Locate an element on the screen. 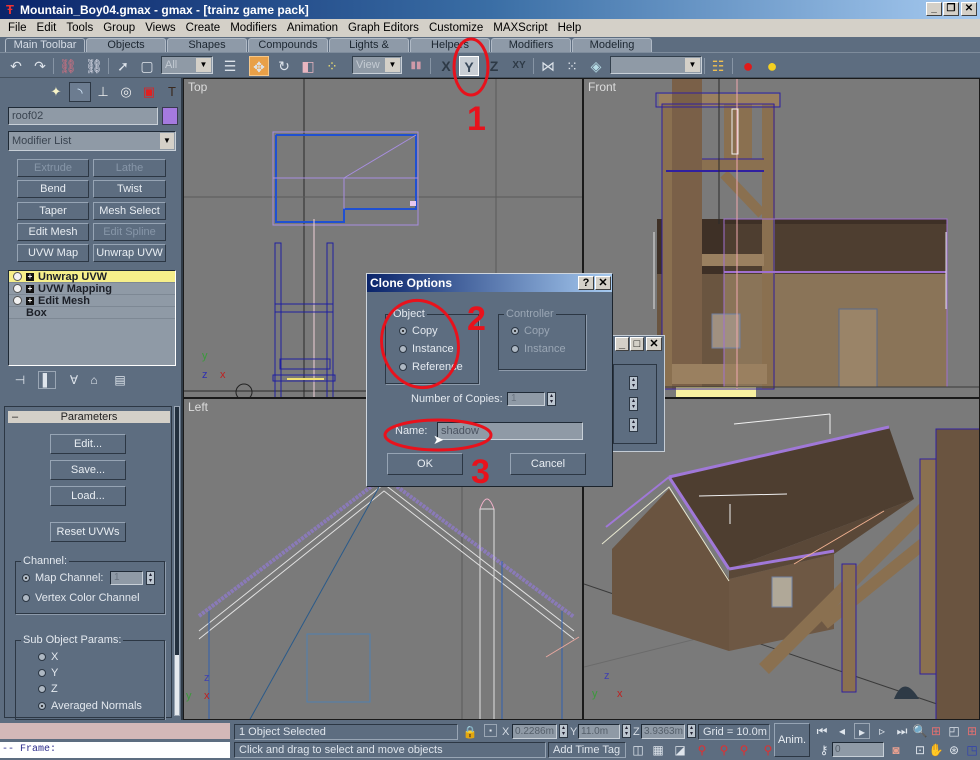 The height and width of the screenshot is (760, 980). play-icon: ▸ is located at coordinates (862, 731).